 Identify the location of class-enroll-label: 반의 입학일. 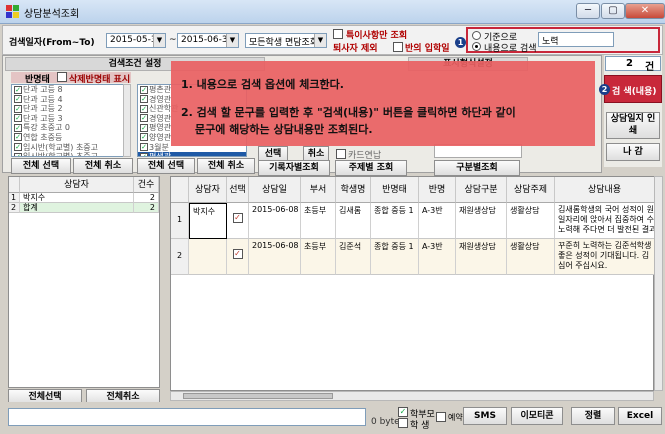
(427, 49).